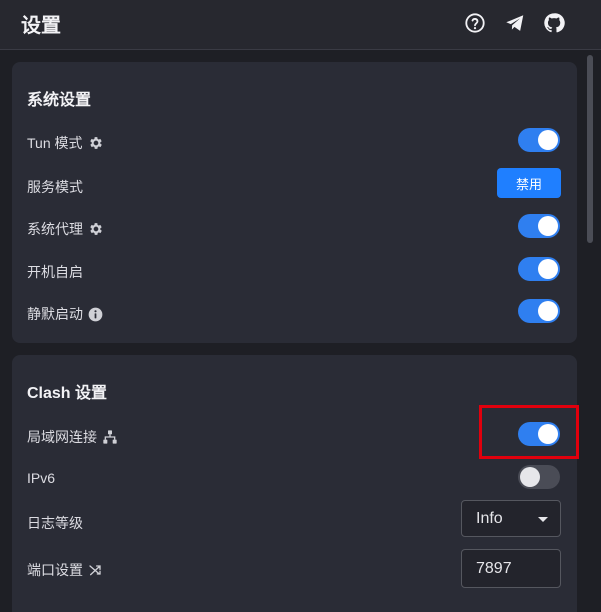 Image resolution: width=601 pixels, height=612 pixels. Describe the element at coordinates (294, 271) in the screenshot. I see `auto-launch-row: 开机自启` at that location.